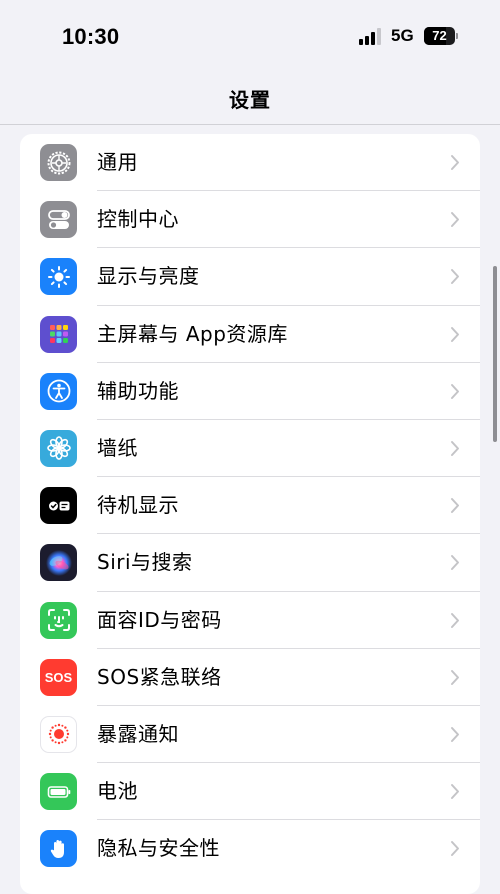 The image size is (500, 894). I want to click on page-title: 设置, so click(250, 100).